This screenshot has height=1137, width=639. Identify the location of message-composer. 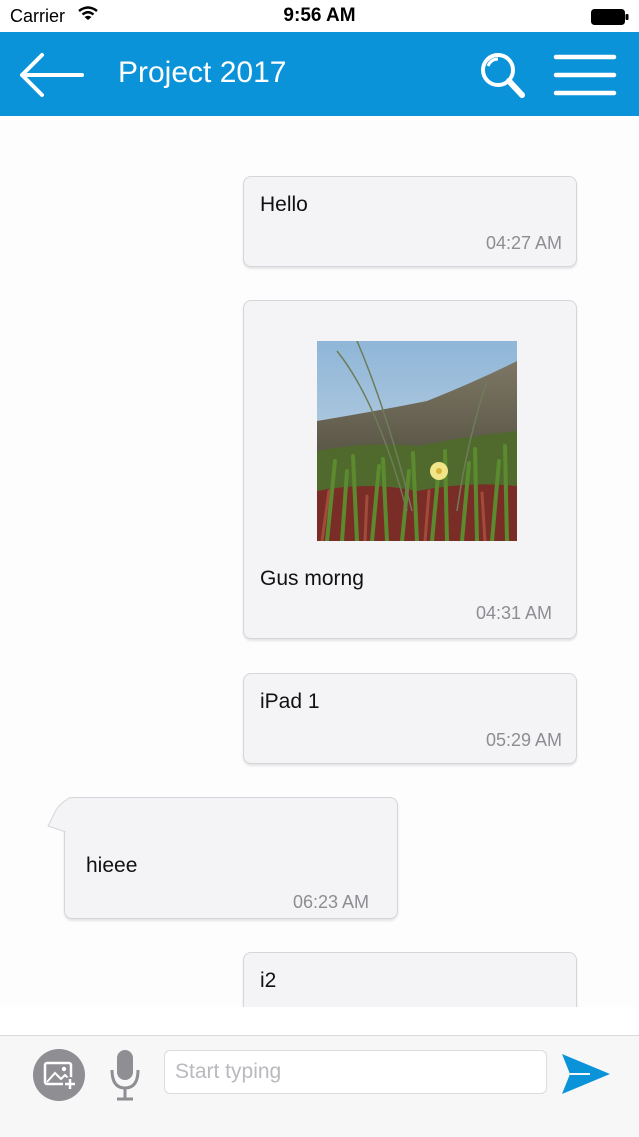
(319, 1086).